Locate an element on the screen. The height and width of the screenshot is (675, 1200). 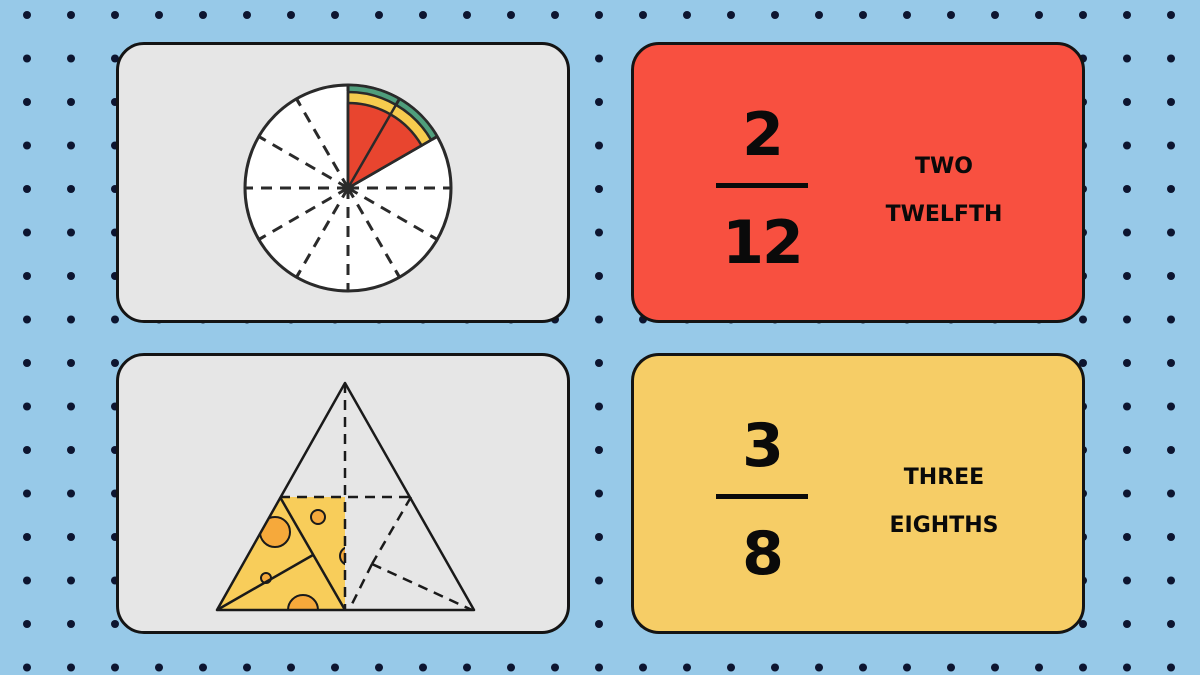
pizza-pie-illustration is located at coordinates (348, 188).